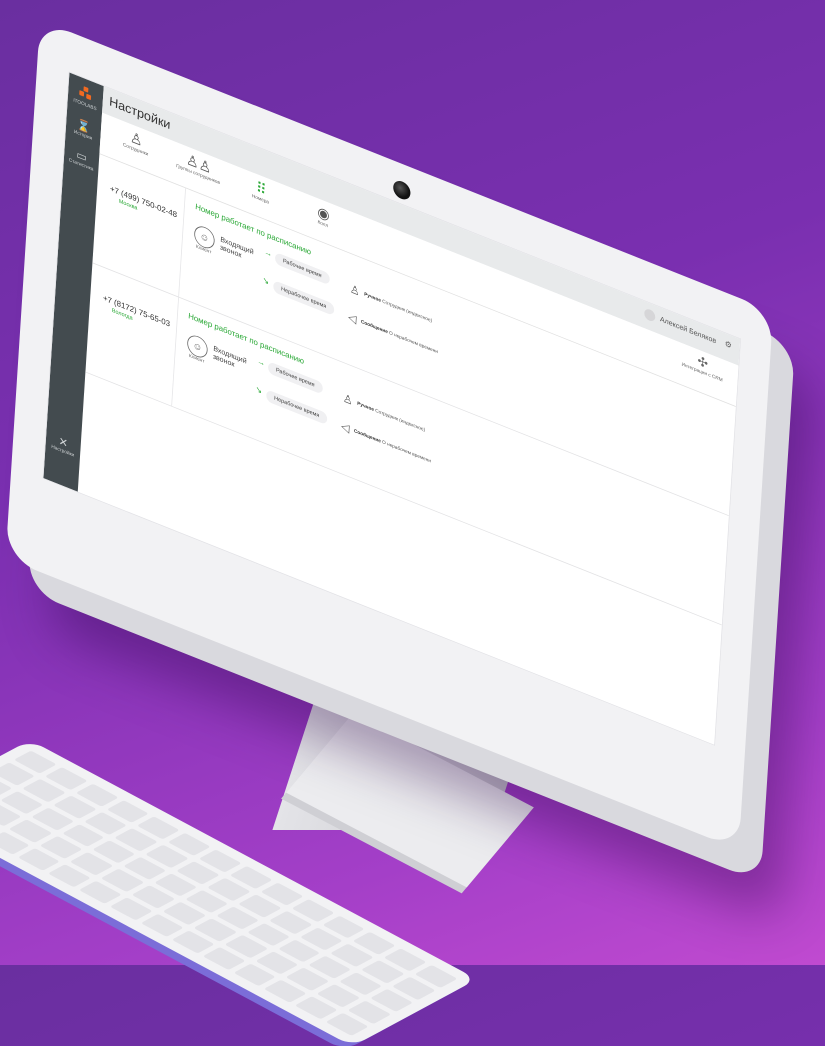  I want to click on webcam-icon, so click(401, 190).